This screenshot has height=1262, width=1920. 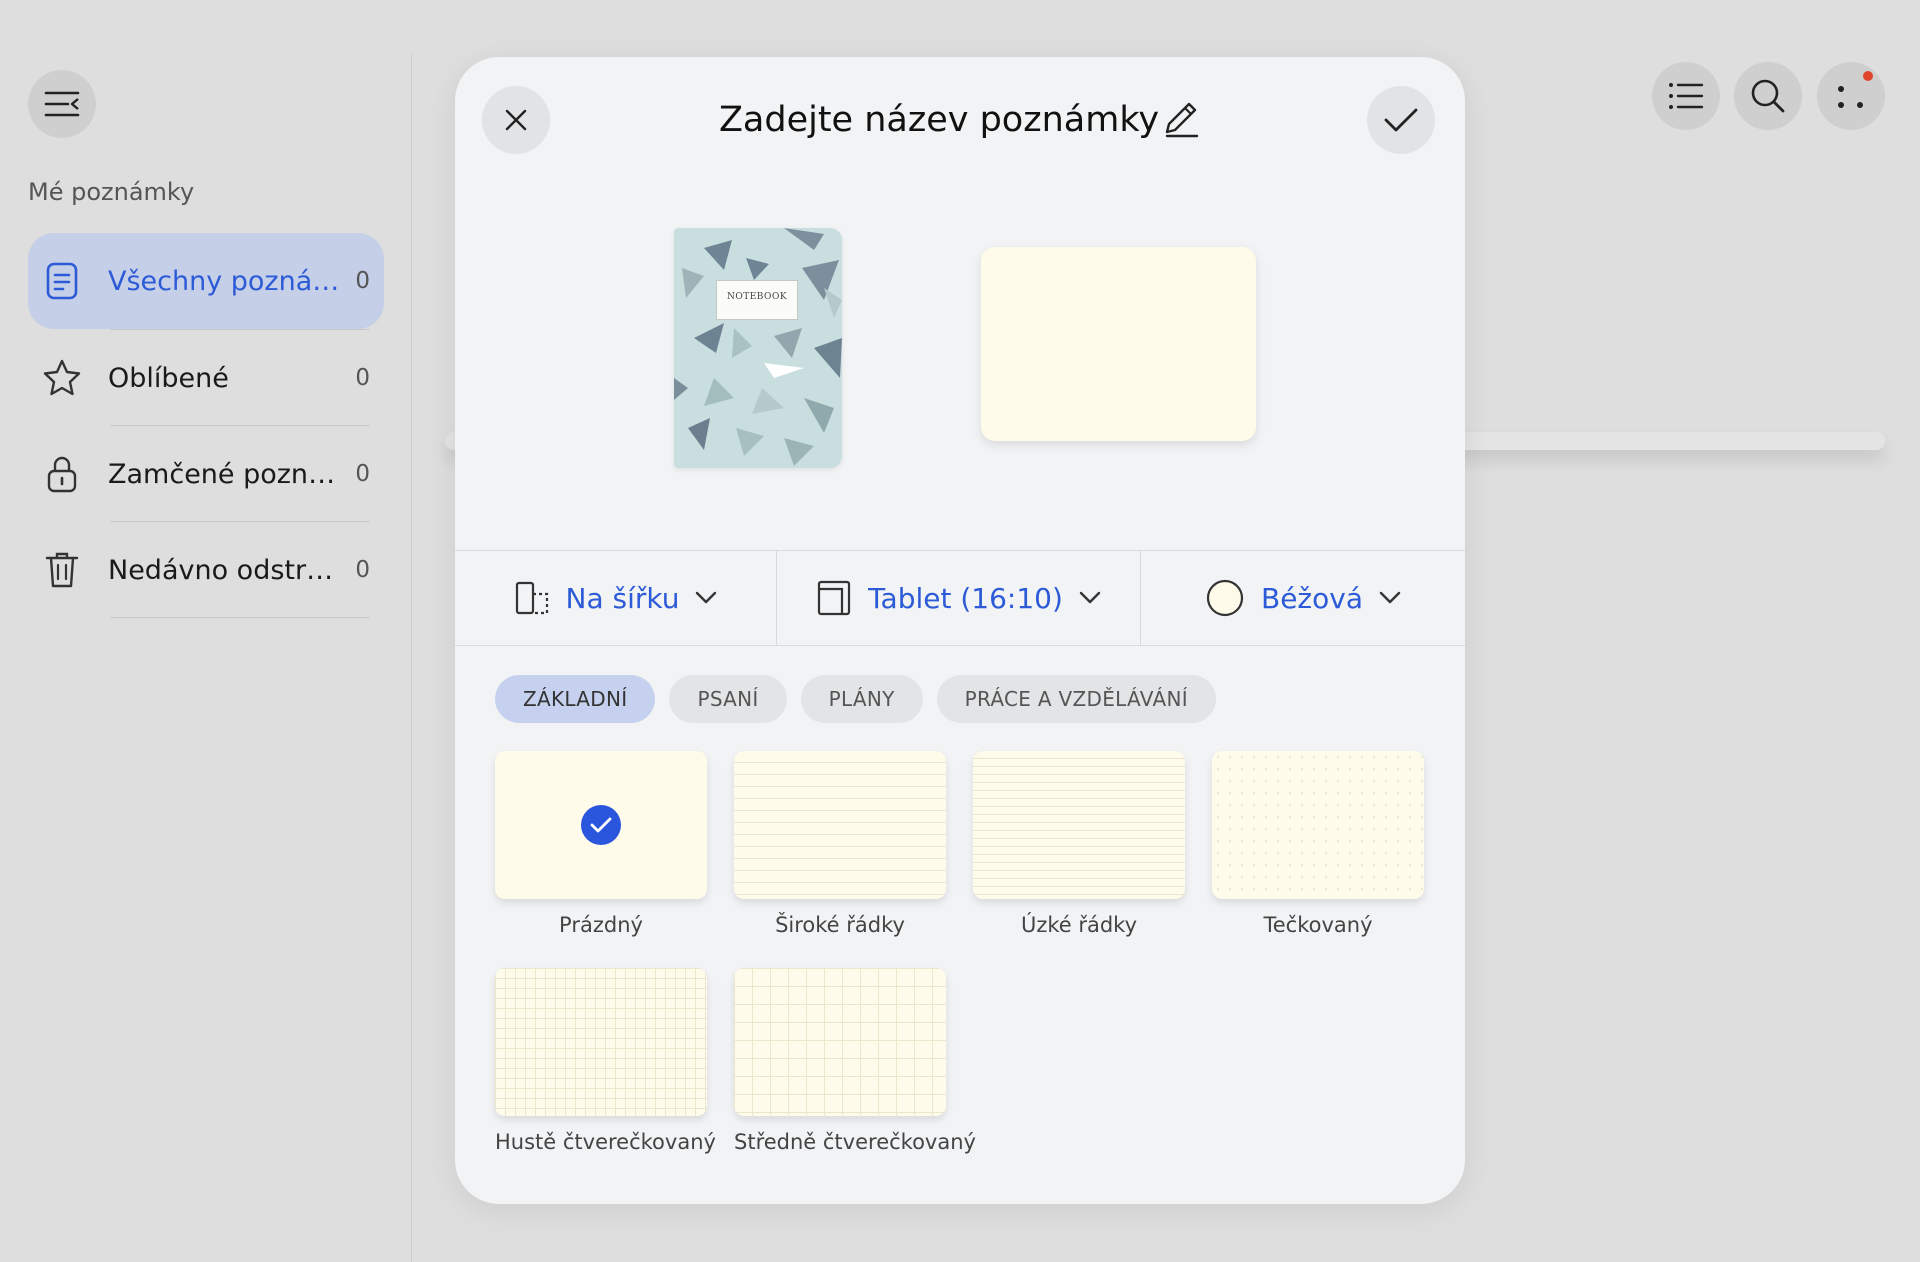 What do you see at coordinates (531, 598) in the screenshot?
I see `orientation-icon` at bounding box center [531, 598].